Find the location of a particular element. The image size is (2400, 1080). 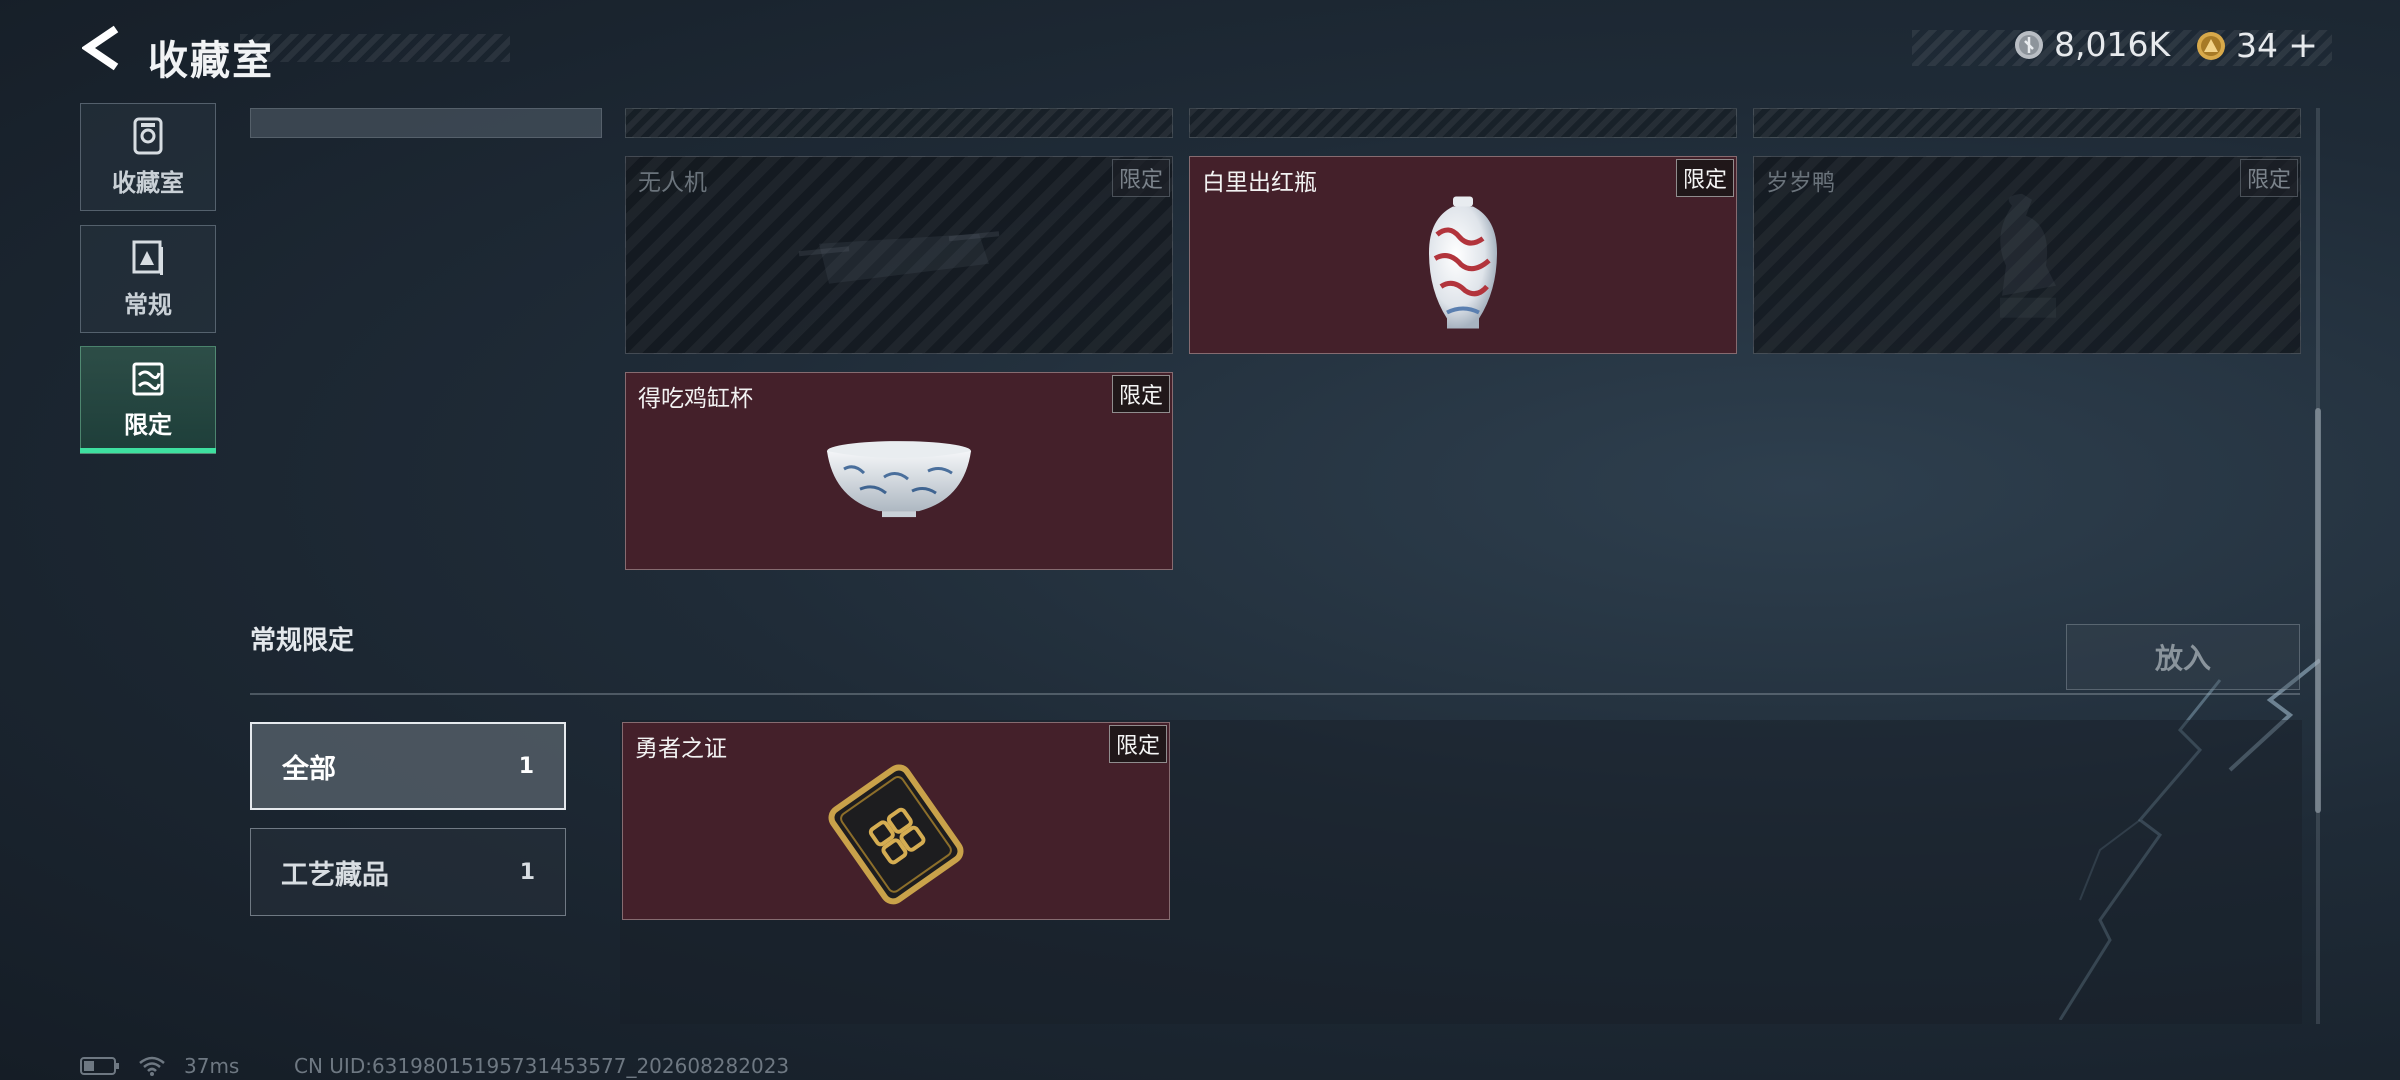

collection-card-drone: 无人机 限定 is located at coordinates (899, 255).